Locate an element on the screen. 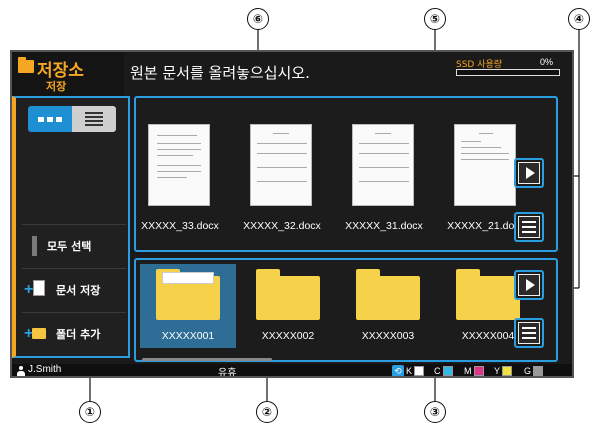 The height and width of the screenshot is (429, 594). thumbnail-view-icon is located at coordinates (50, 119).